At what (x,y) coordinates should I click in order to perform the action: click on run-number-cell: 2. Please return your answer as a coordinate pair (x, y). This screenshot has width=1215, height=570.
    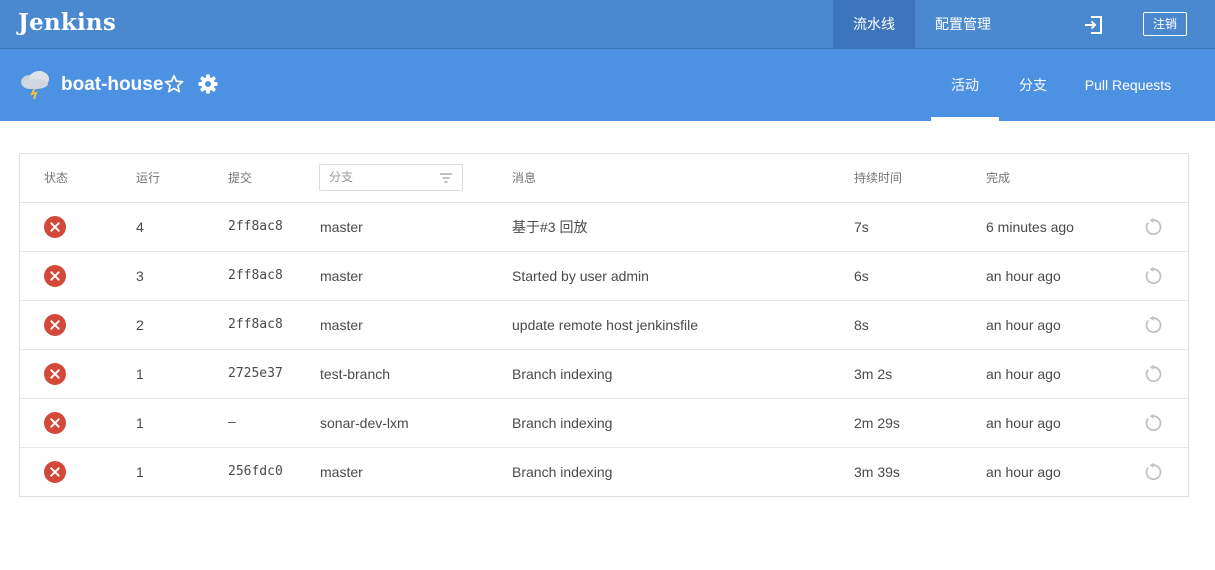
    Looking at the image, I should click on (140, 325).